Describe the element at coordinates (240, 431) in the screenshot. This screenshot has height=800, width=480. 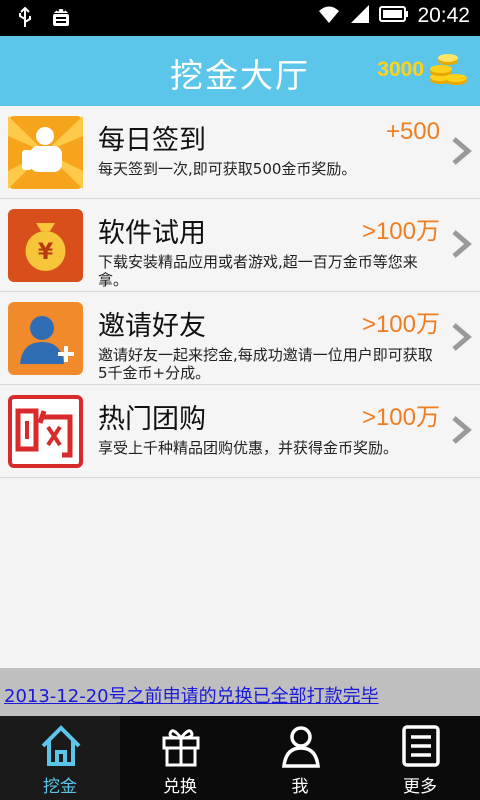
I see `list-item-group-buy: 热门团购 >100万 享受上千种精品团购优惠，并获得金币奖励。` at that location.